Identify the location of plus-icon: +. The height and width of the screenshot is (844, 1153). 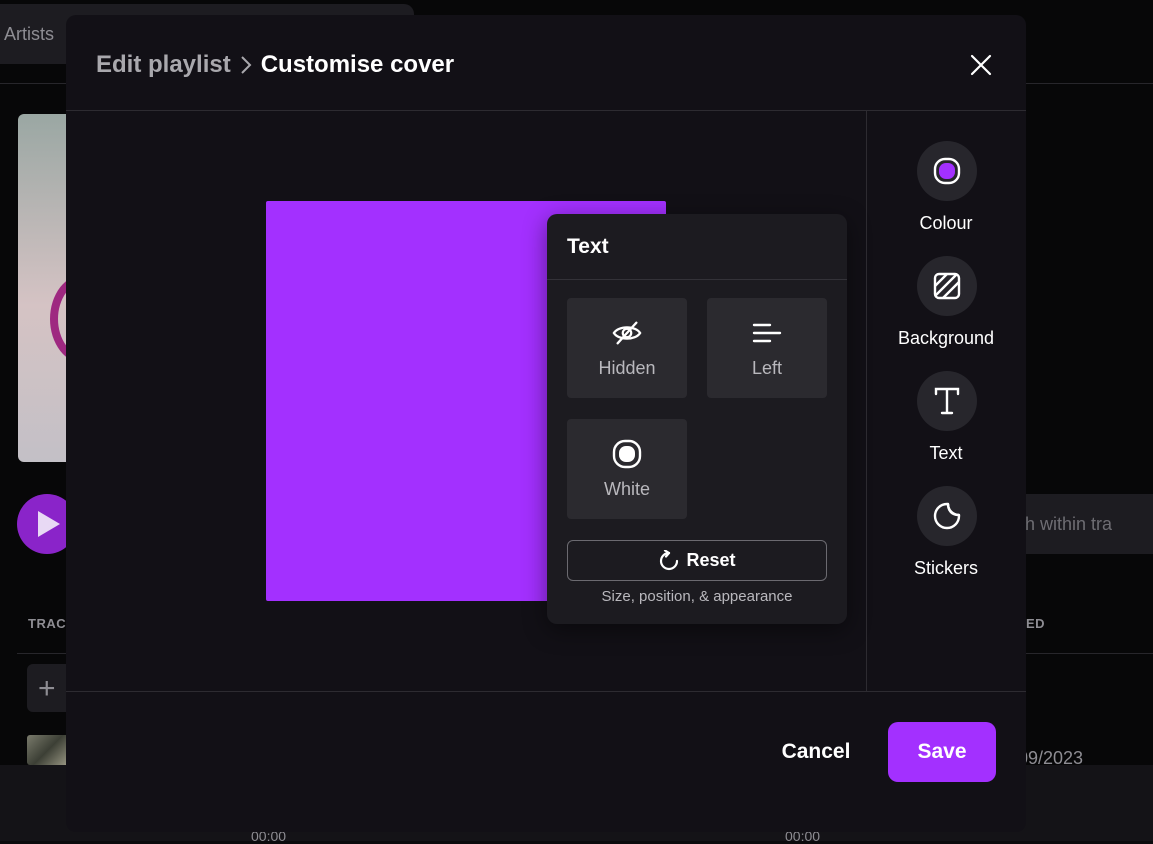
(47, 689).